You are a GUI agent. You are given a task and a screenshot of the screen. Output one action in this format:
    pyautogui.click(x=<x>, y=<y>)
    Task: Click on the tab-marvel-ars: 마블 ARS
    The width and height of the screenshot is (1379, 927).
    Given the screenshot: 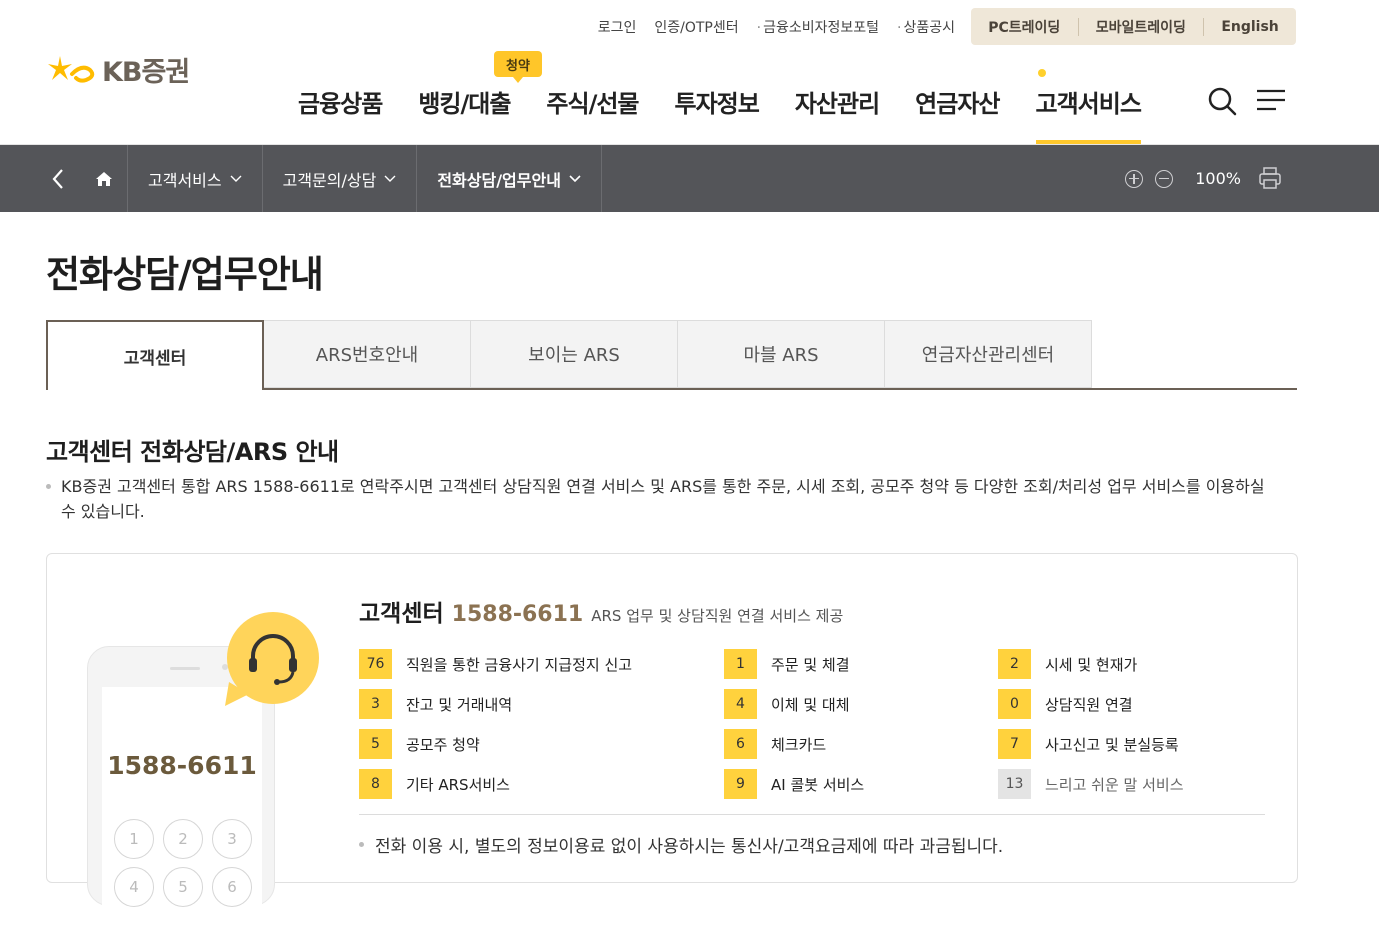 What is the action you would take?
    pyautogui.click(x=781, y=354)
    